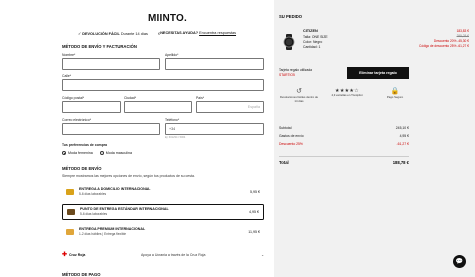 The width and height of the screenshot is (475, 277). What do you see at coordinates (254, 212) in the screenshot?
I see `shipping-price: 4,95 €` at bounding box center [254, 212].